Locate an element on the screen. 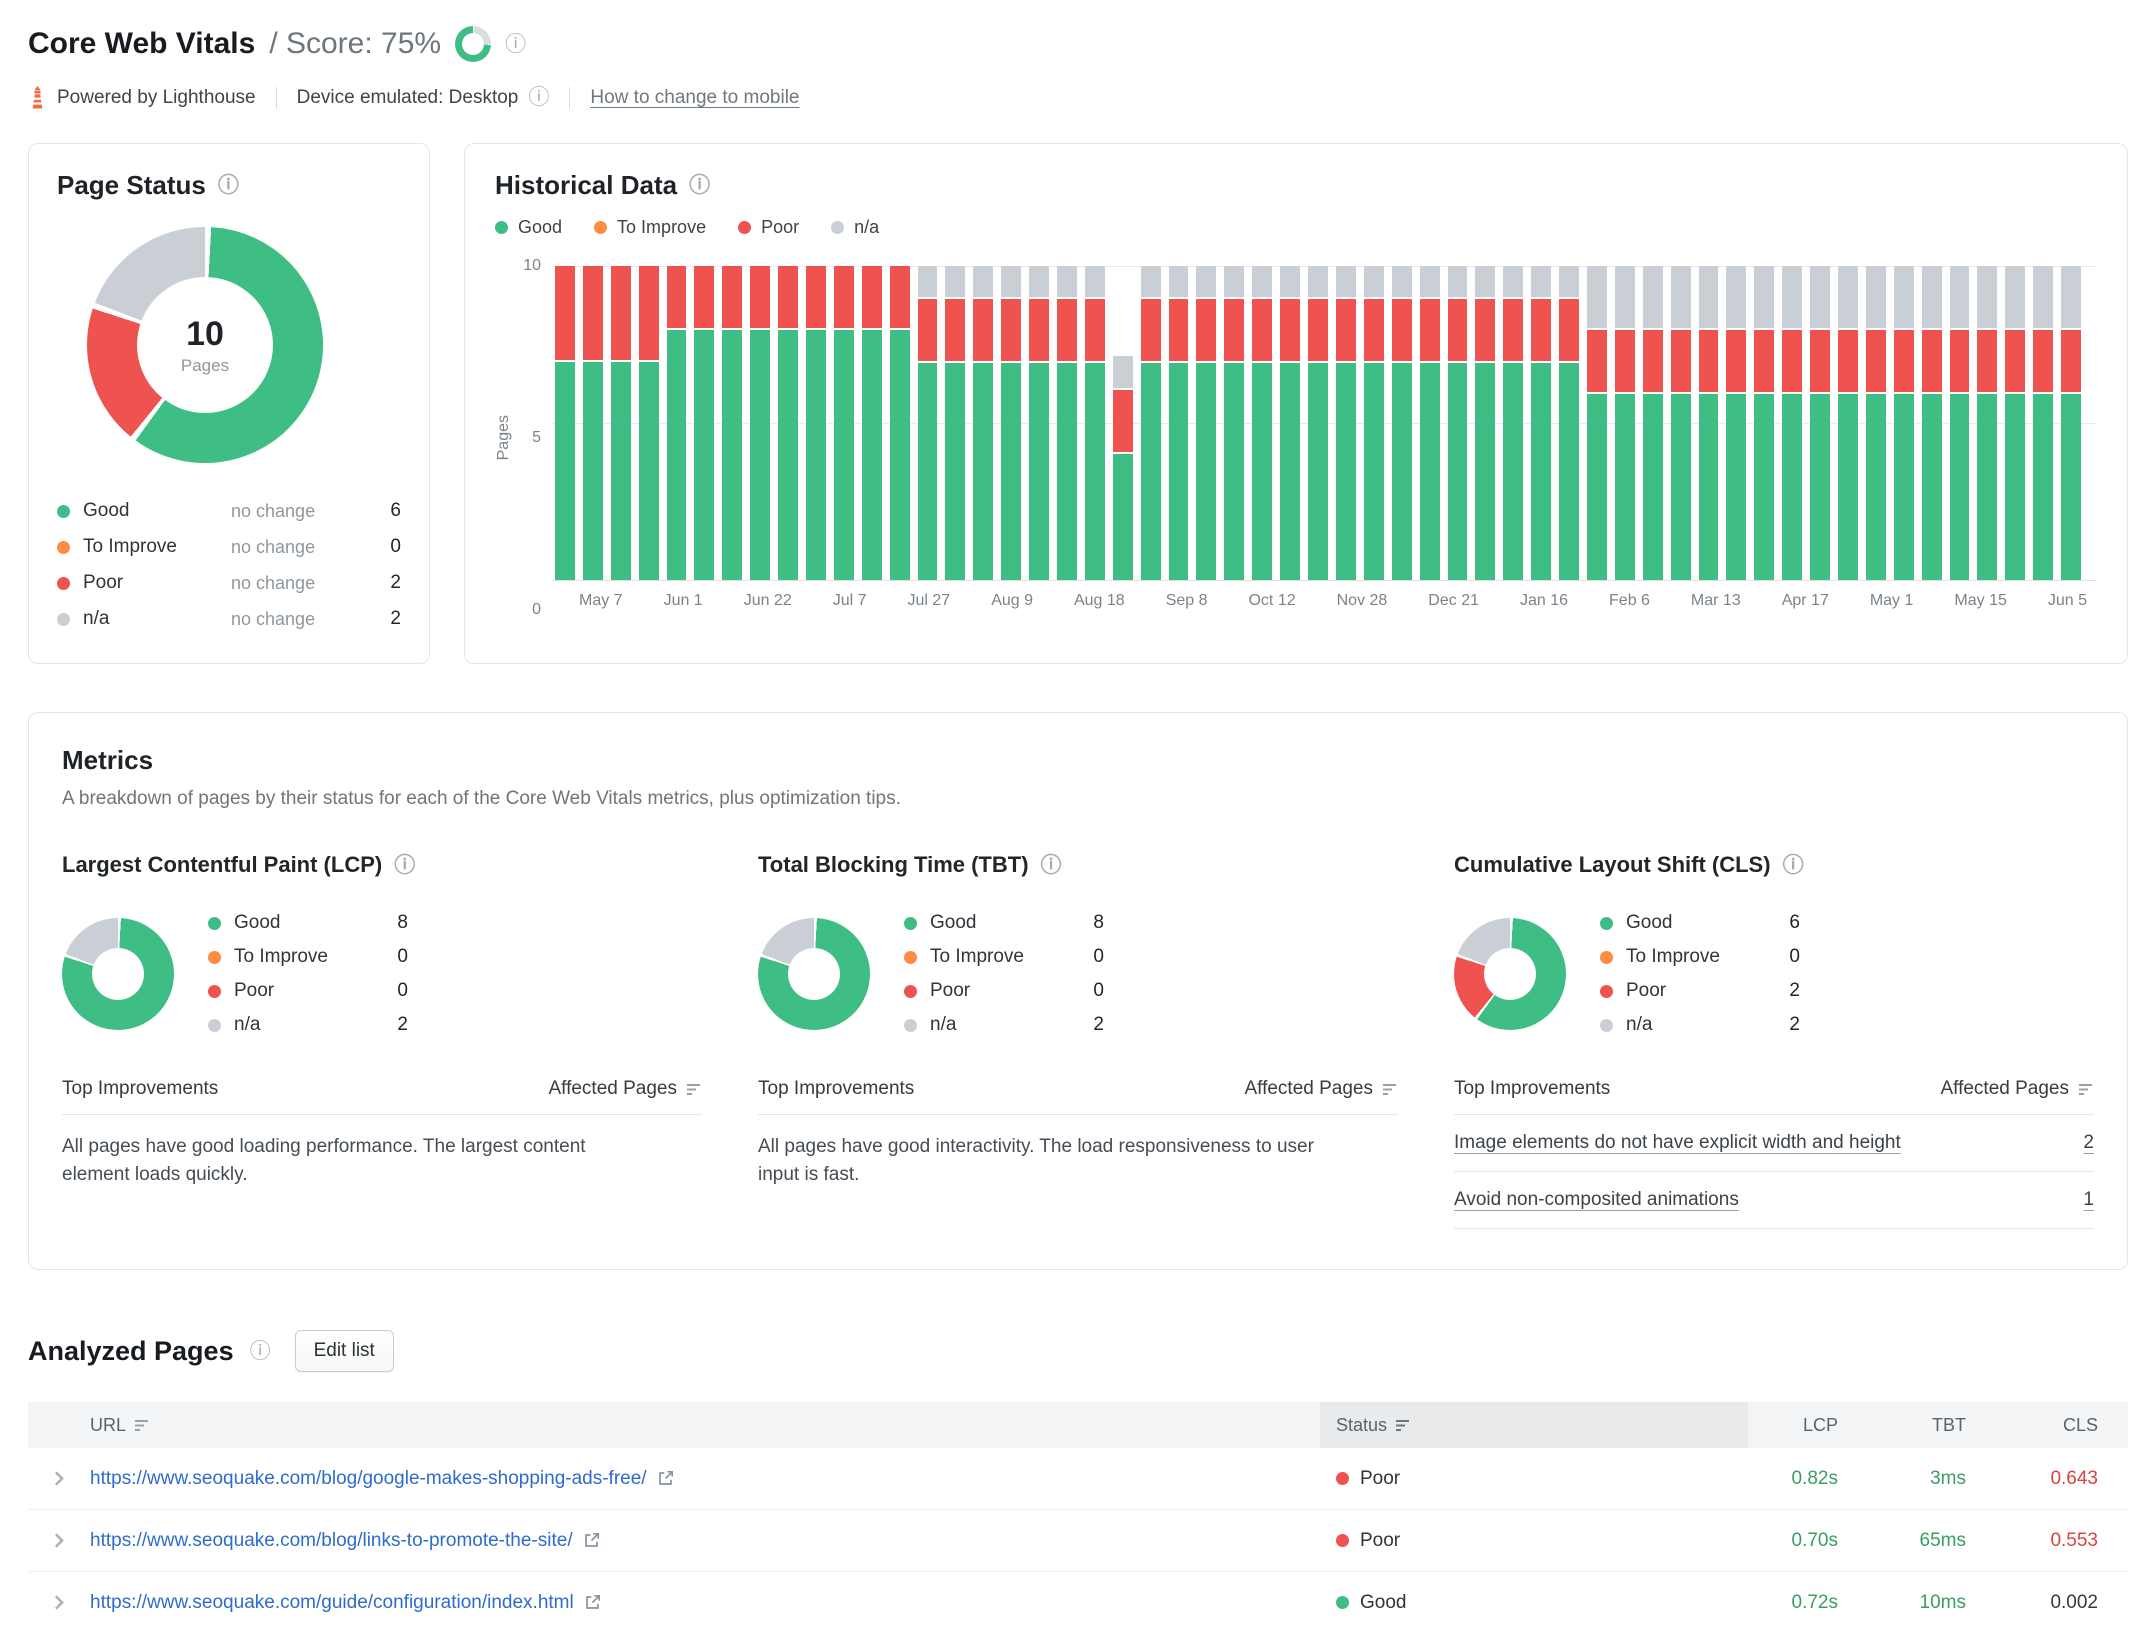  legend-label: n/a is located at coordinates (943, 1024).